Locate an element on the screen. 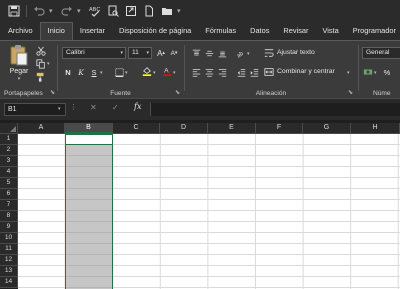 This screenshot has height=289, width=400. merge-center-icon is located at coordinates (269, 72).